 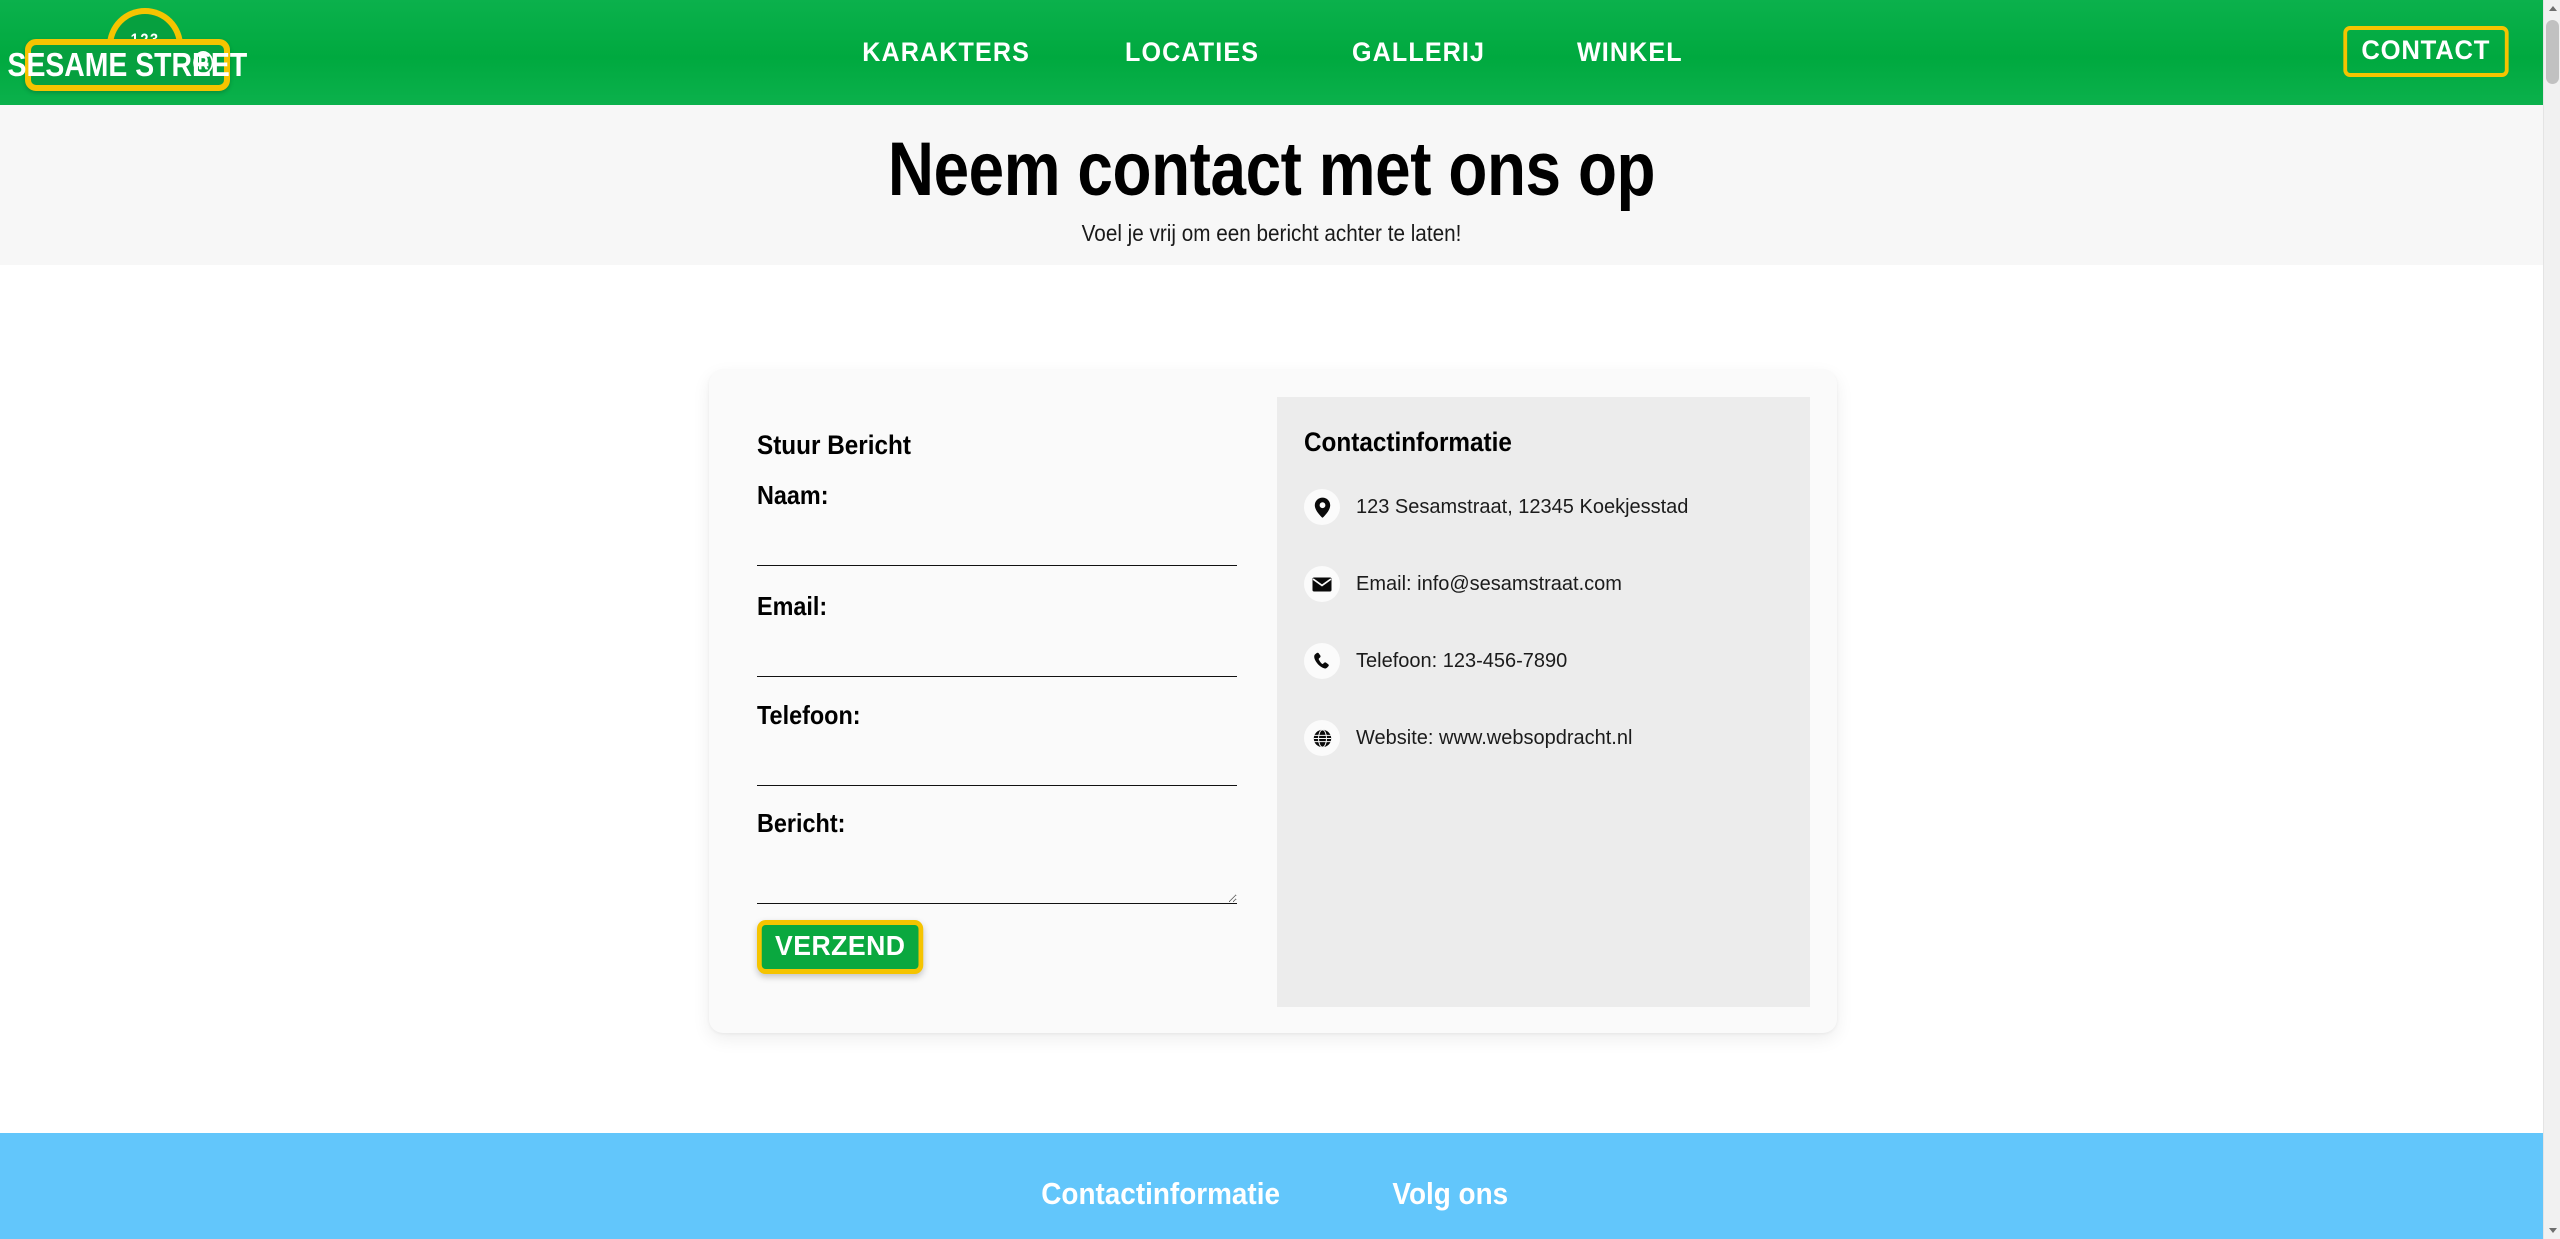 What do you see at coordinates (1494, 737) in the screenshot?
I see `contact-info-website-text: Website: www.websopdracht.nl` at bounding box center [1494, 737].